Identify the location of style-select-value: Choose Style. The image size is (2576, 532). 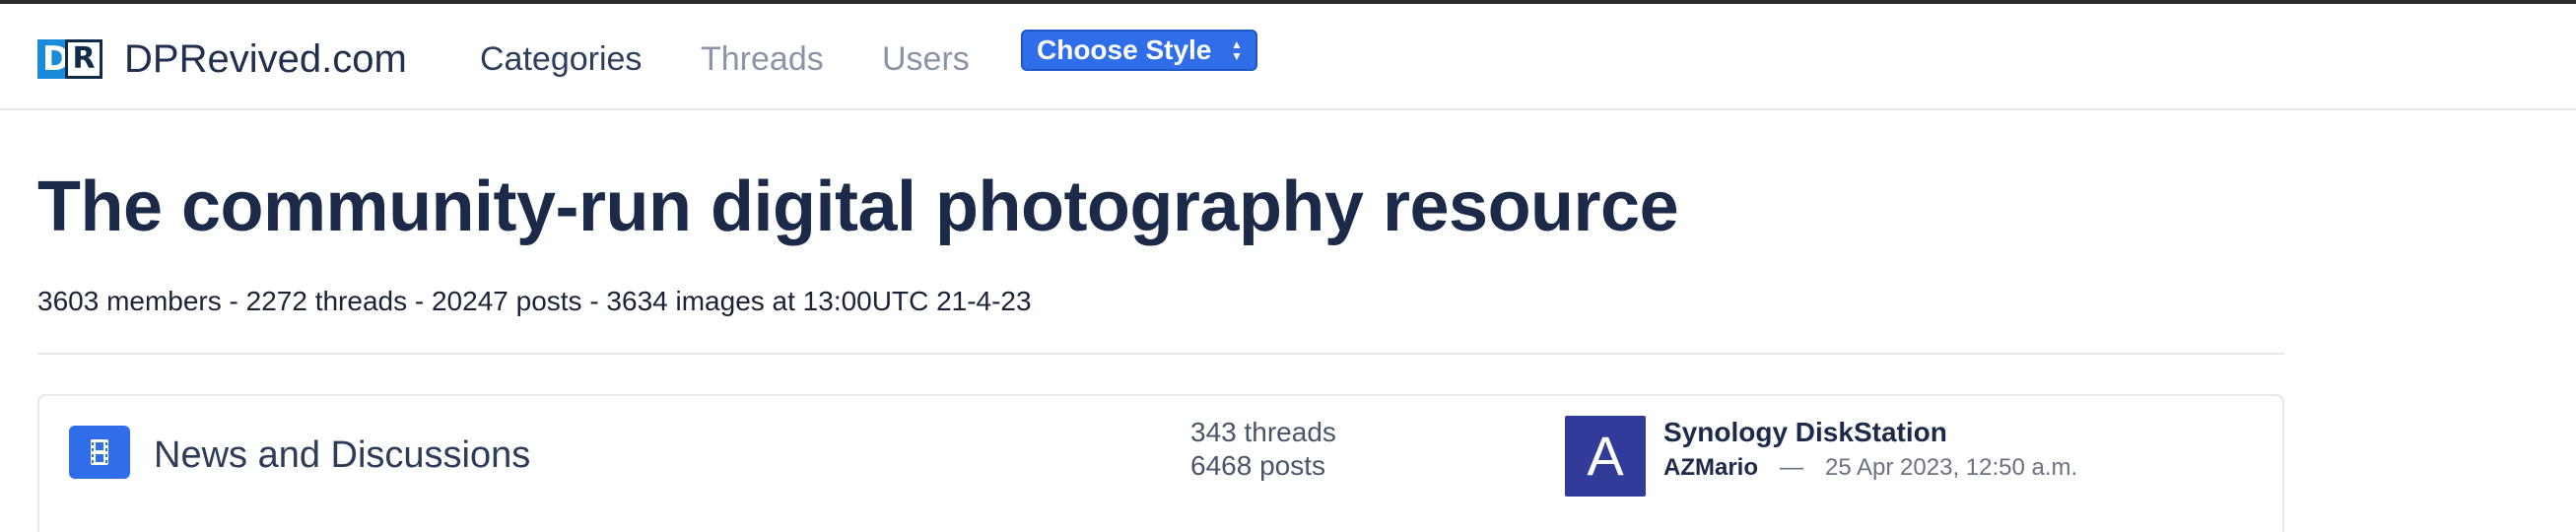
(1124, 49).